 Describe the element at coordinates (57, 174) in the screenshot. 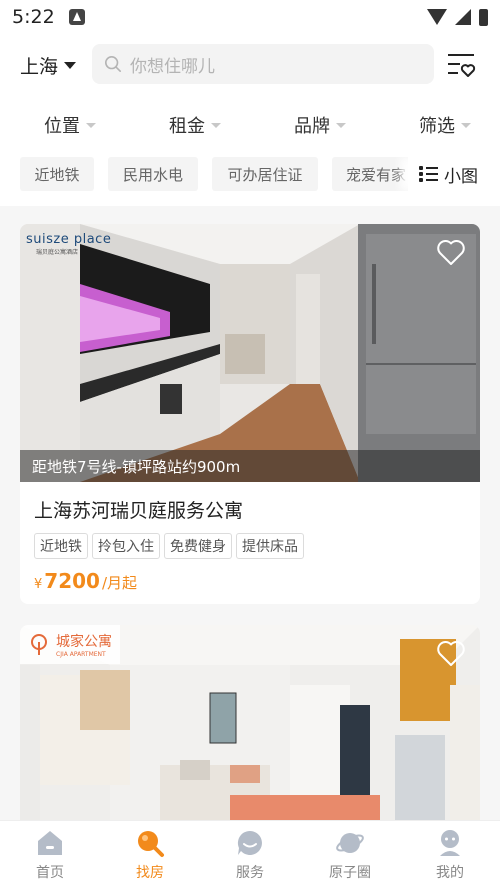

I see `quick-tag-chip: 近地铁` at that location.